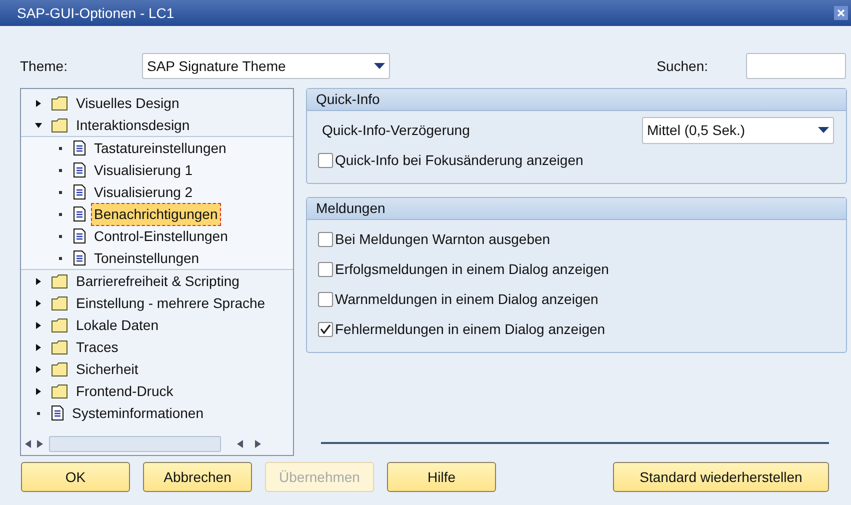 The image size is (851, 505). What do you see at coordinates (441, 477) in the screenshot?
I see `dialog-button: Hilfe` at bounding box center [441, 477].